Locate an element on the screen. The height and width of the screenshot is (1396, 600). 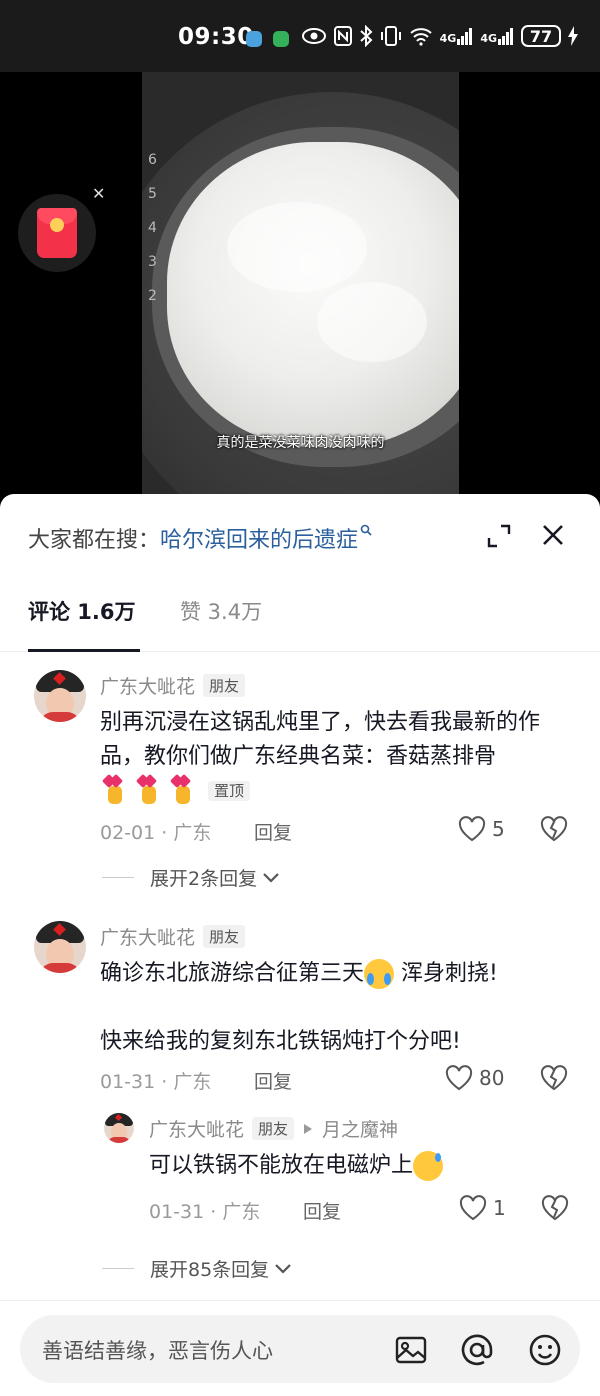
bluetooth-icon is located at coordinates (366, 36).